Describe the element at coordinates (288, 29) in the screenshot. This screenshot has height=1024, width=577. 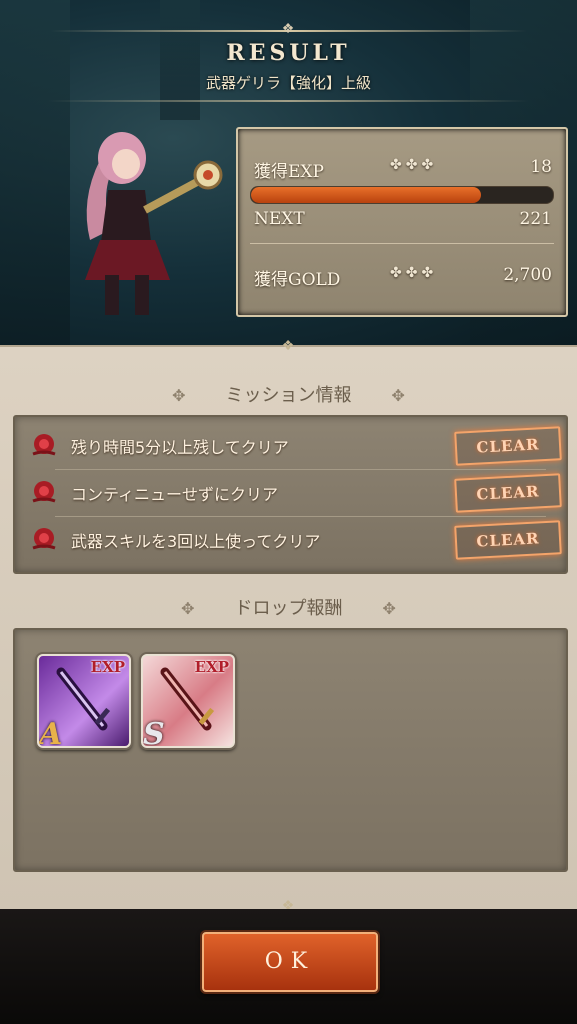
I see `header-emblem-icon: ❖` at that location.